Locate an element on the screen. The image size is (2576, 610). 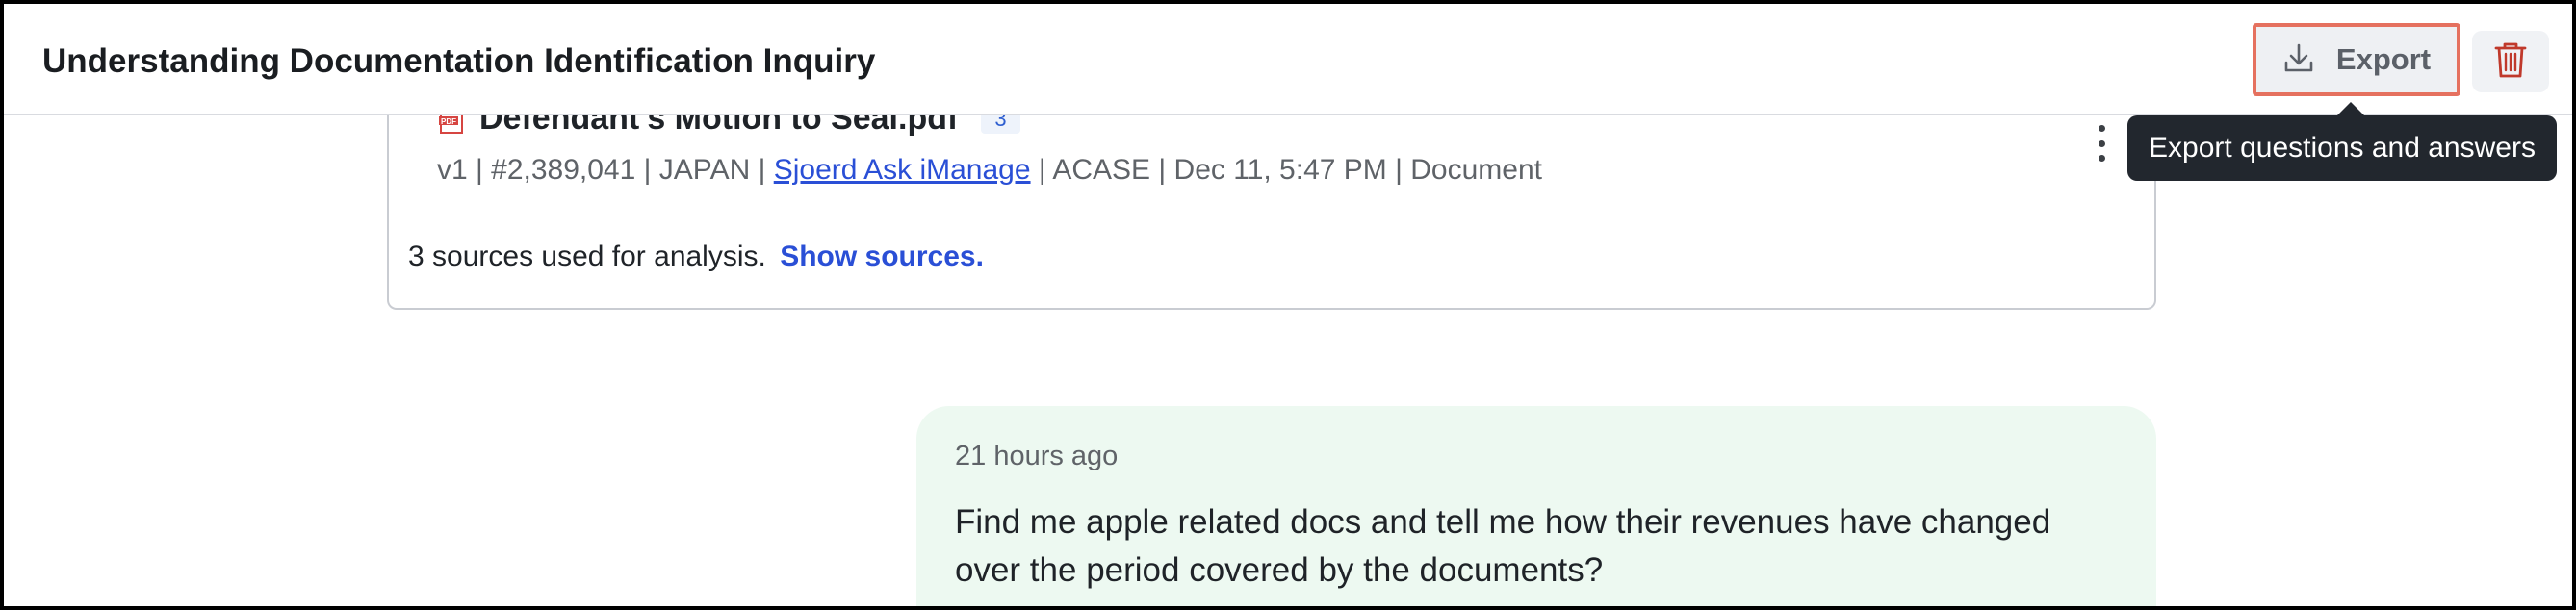
export-button: Export is located at coordinates (2357, 59).